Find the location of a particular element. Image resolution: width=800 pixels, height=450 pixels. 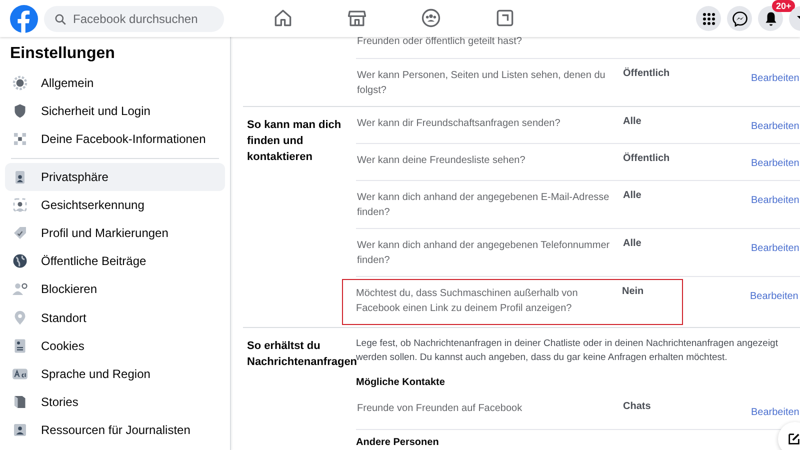

sidebar-item: Cookies is located at coordinates (115, 346).